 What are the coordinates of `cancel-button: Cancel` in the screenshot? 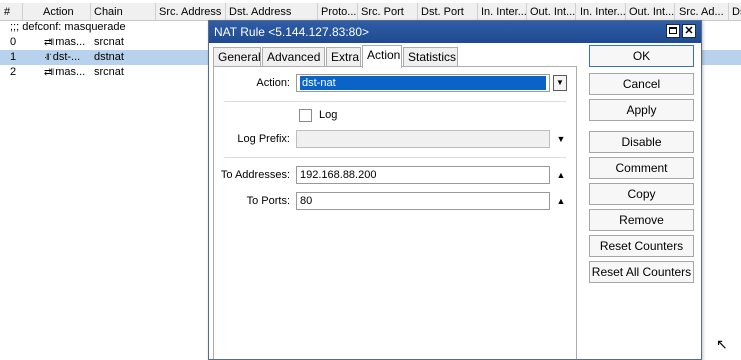 It's located at (641, 84).